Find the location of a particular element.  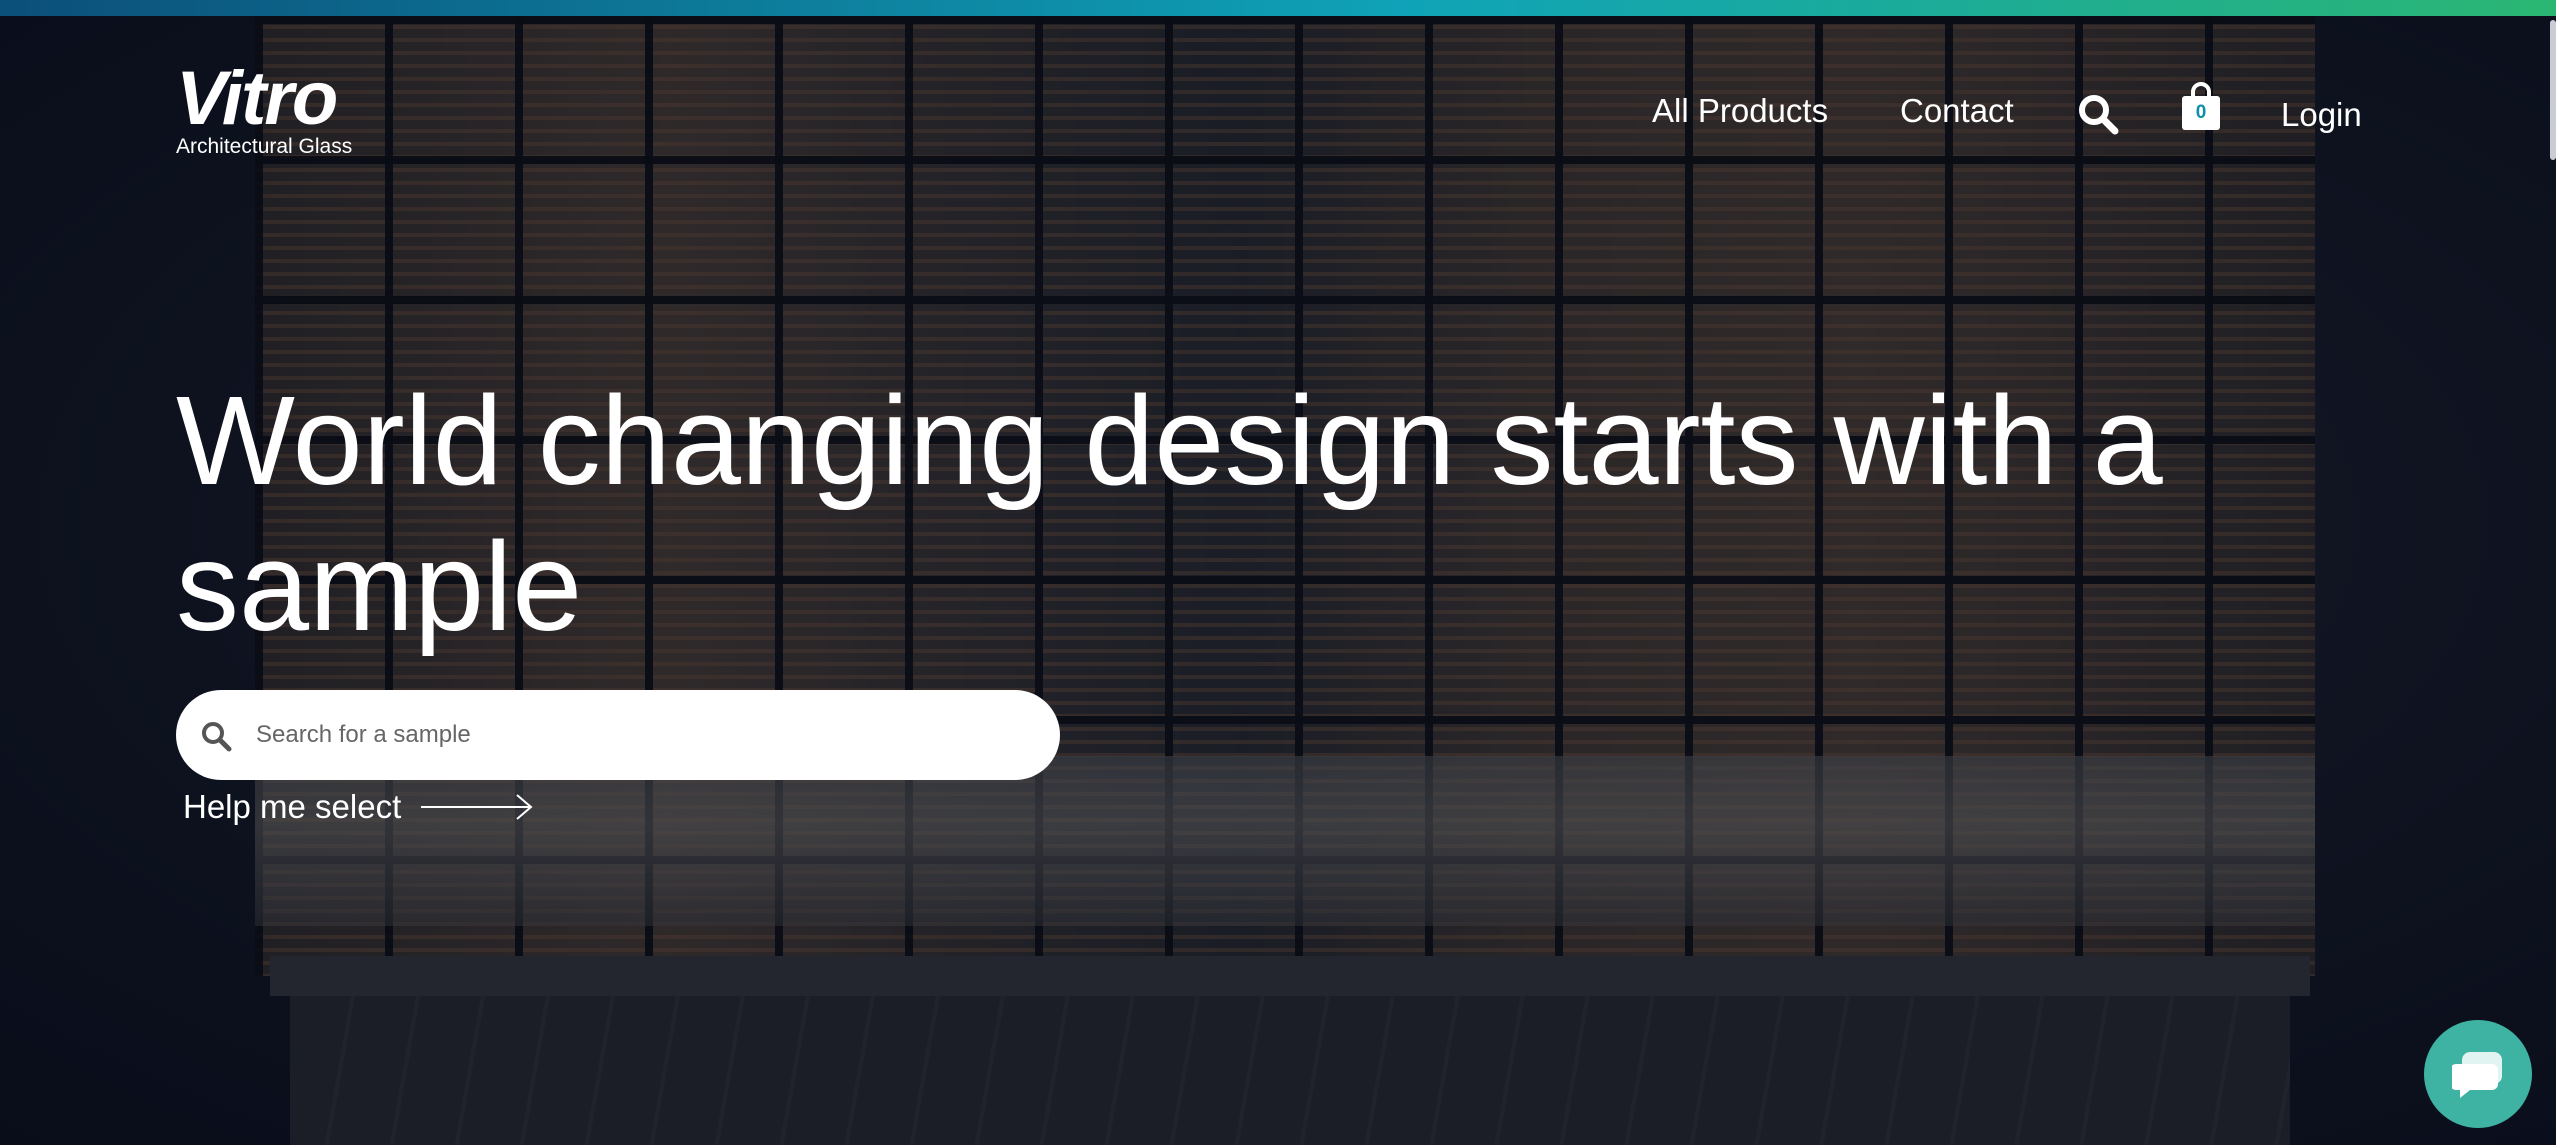

sample-search-box is located at coordinates (618, 735).